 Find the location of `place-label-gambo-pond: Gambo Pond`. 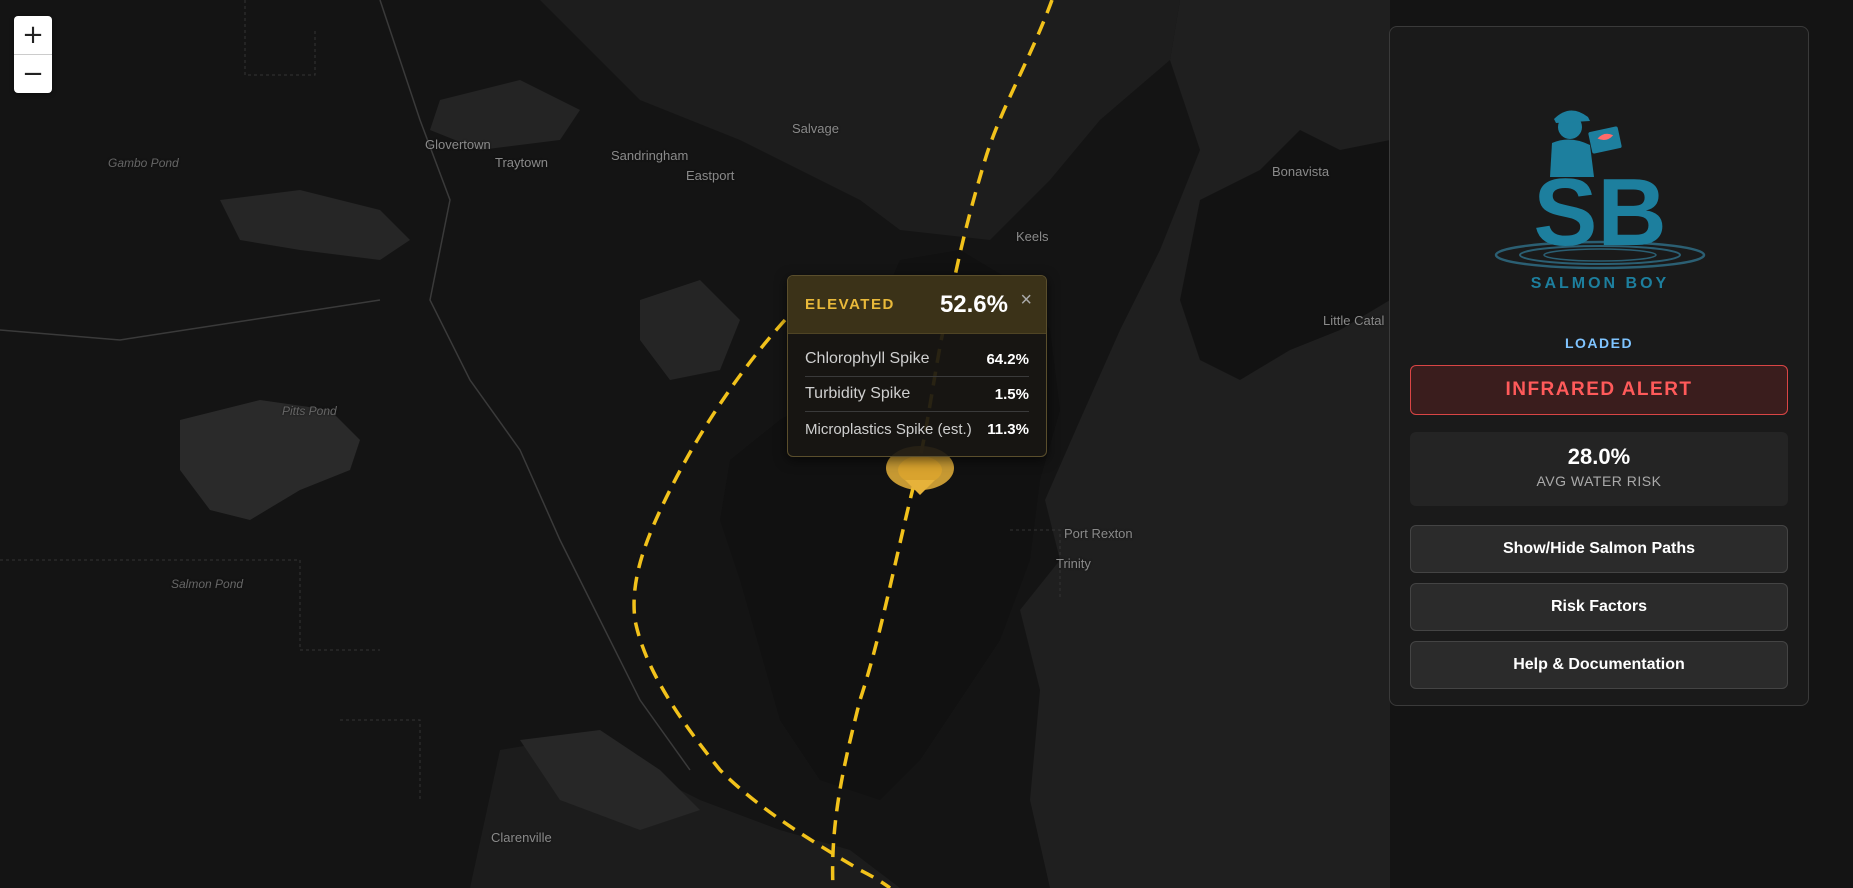

place-label-gambo-pond: Gambo Pond is located at coordinates (143, 163).